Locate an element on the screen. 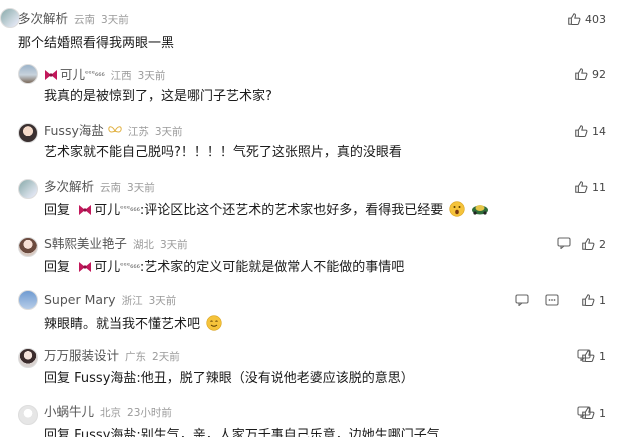  username: S韩熙美业艳子 is located at coordinates (85, 243).